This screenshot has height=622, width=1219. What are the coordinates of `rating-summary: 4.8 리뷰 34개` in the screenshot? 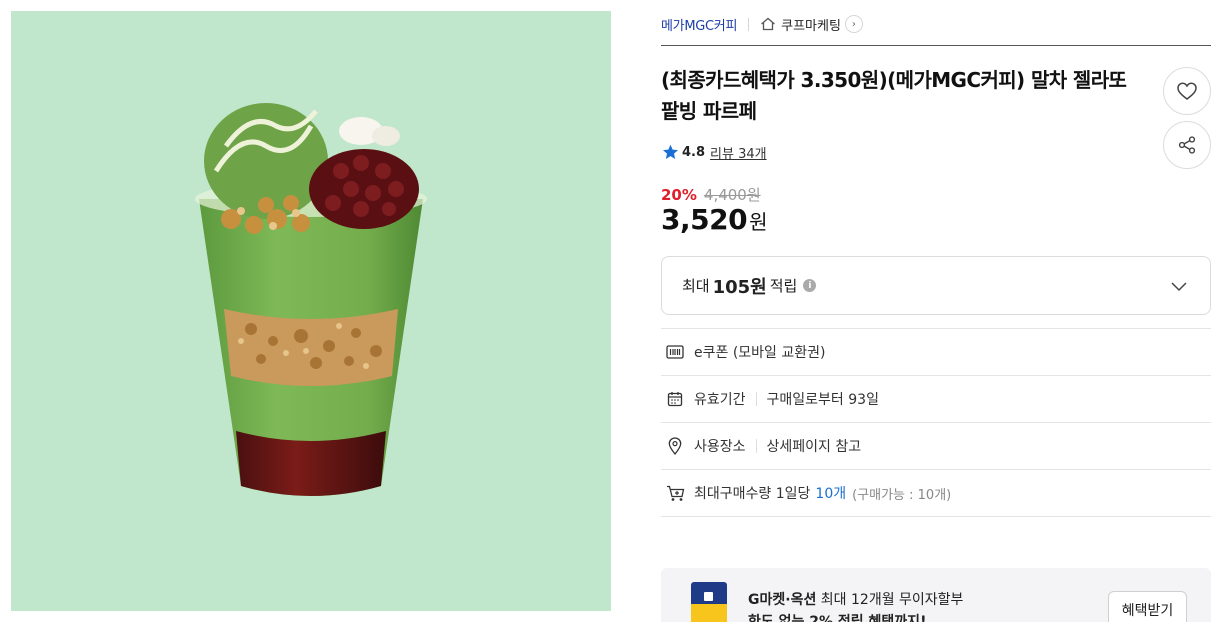 It's located at (714, 152).